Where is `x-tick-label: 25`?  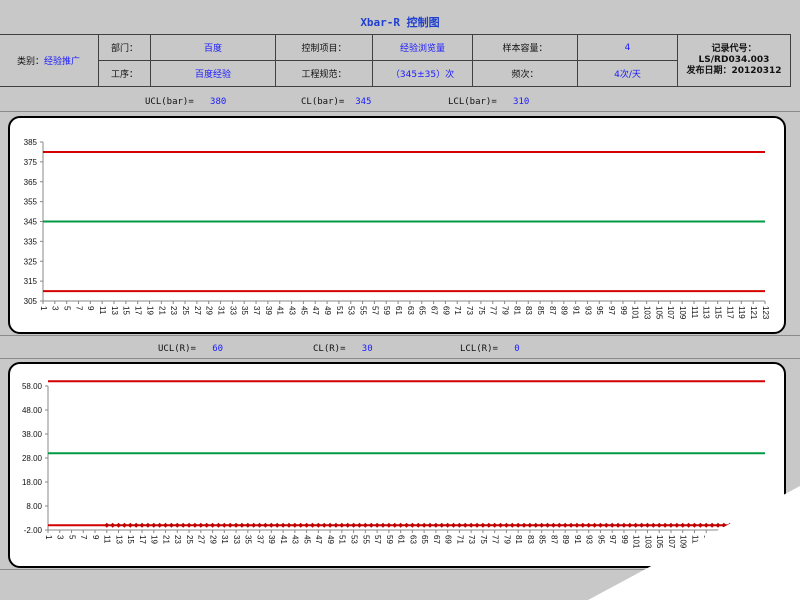 x-tick-label: 25 is located at coordinates (185, 310).